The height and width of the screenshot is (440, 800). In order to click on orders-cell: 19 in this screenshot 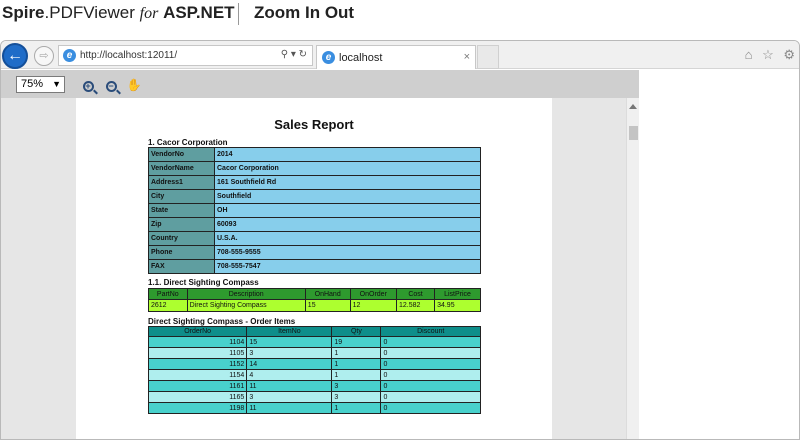, I will do `click(356, 342)`.